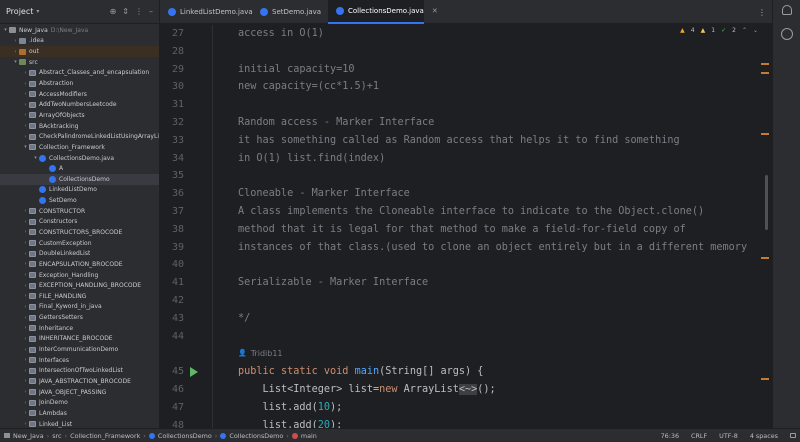  I want to click on comment-line: Serializable - Marker Interface, so click(505, 283).